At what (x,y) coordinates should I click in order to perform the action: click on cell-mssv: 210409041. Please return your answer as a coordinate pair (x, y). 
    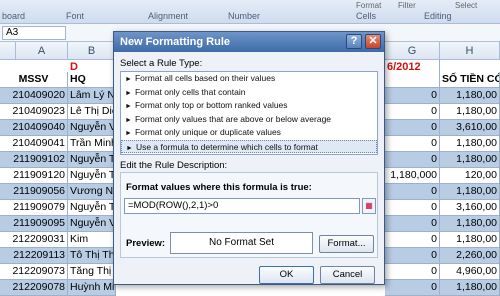
    Looking at the image, I should click on (34, 144).